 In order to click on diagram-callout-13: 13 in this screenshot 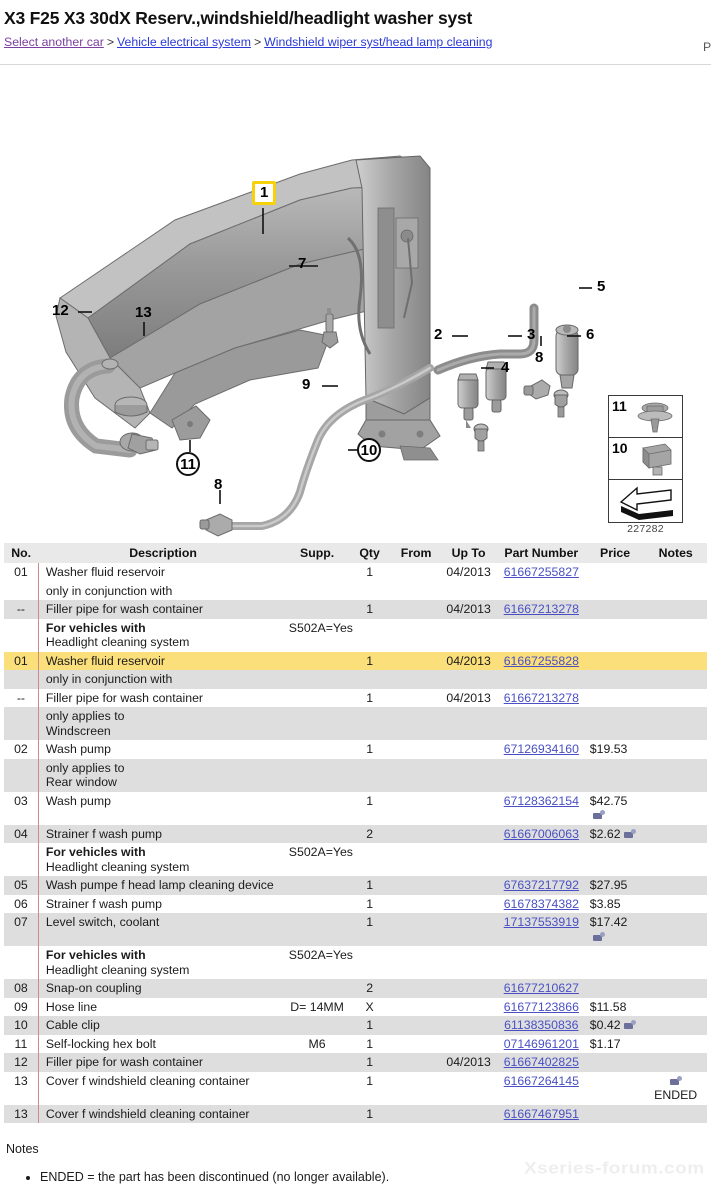, I will do `click(143, 312)`.